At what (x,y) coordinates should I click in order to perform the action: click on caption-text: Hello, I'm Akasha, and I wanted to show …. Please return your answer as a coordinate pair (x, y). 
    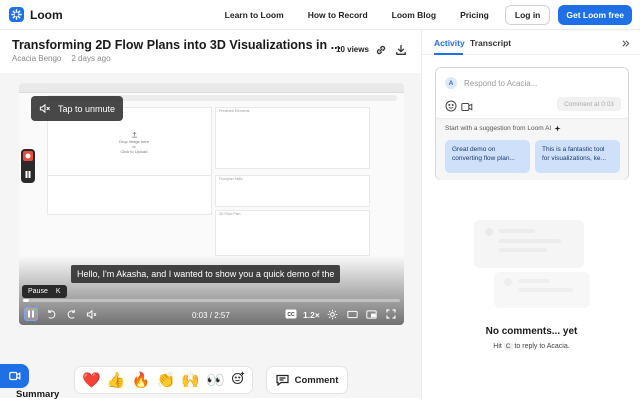
    Looking at the image, I should click on (206, 274).